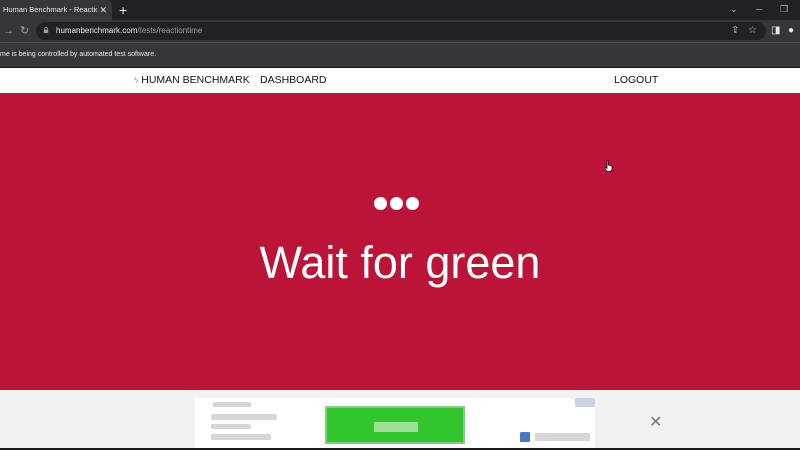 Image resolution: width=800 pixels, height=450 pixels. Describe the element at coordinates (170, 30) in the screenshot. I see `url-path: /tests/reactiontime` at that location.